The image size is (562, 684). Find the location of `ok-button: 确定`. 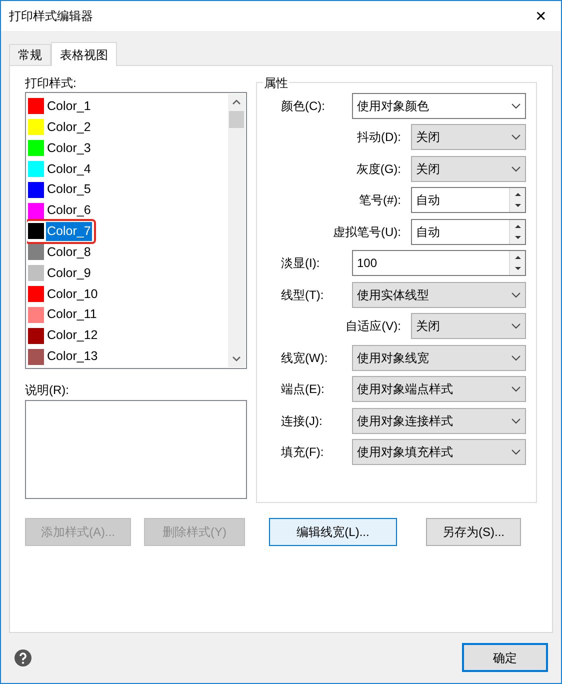

ok-button: 确定 is located at coordinates (505, 657).